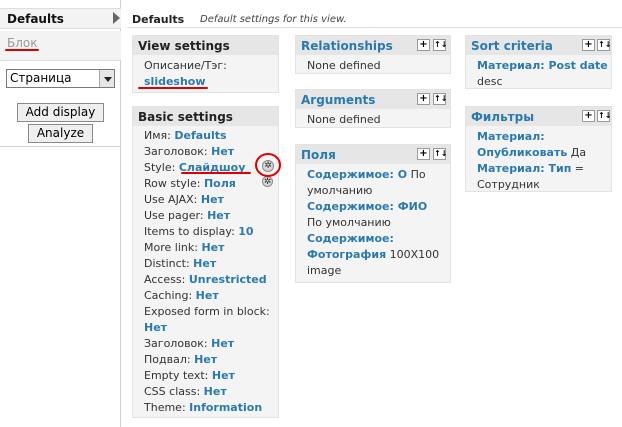 The width and height of the screenshot is (622, 427). Describe the element at coordinates (367, 206) in the screenshot. I see `field-link: Содержимое: ФИО` at that location.